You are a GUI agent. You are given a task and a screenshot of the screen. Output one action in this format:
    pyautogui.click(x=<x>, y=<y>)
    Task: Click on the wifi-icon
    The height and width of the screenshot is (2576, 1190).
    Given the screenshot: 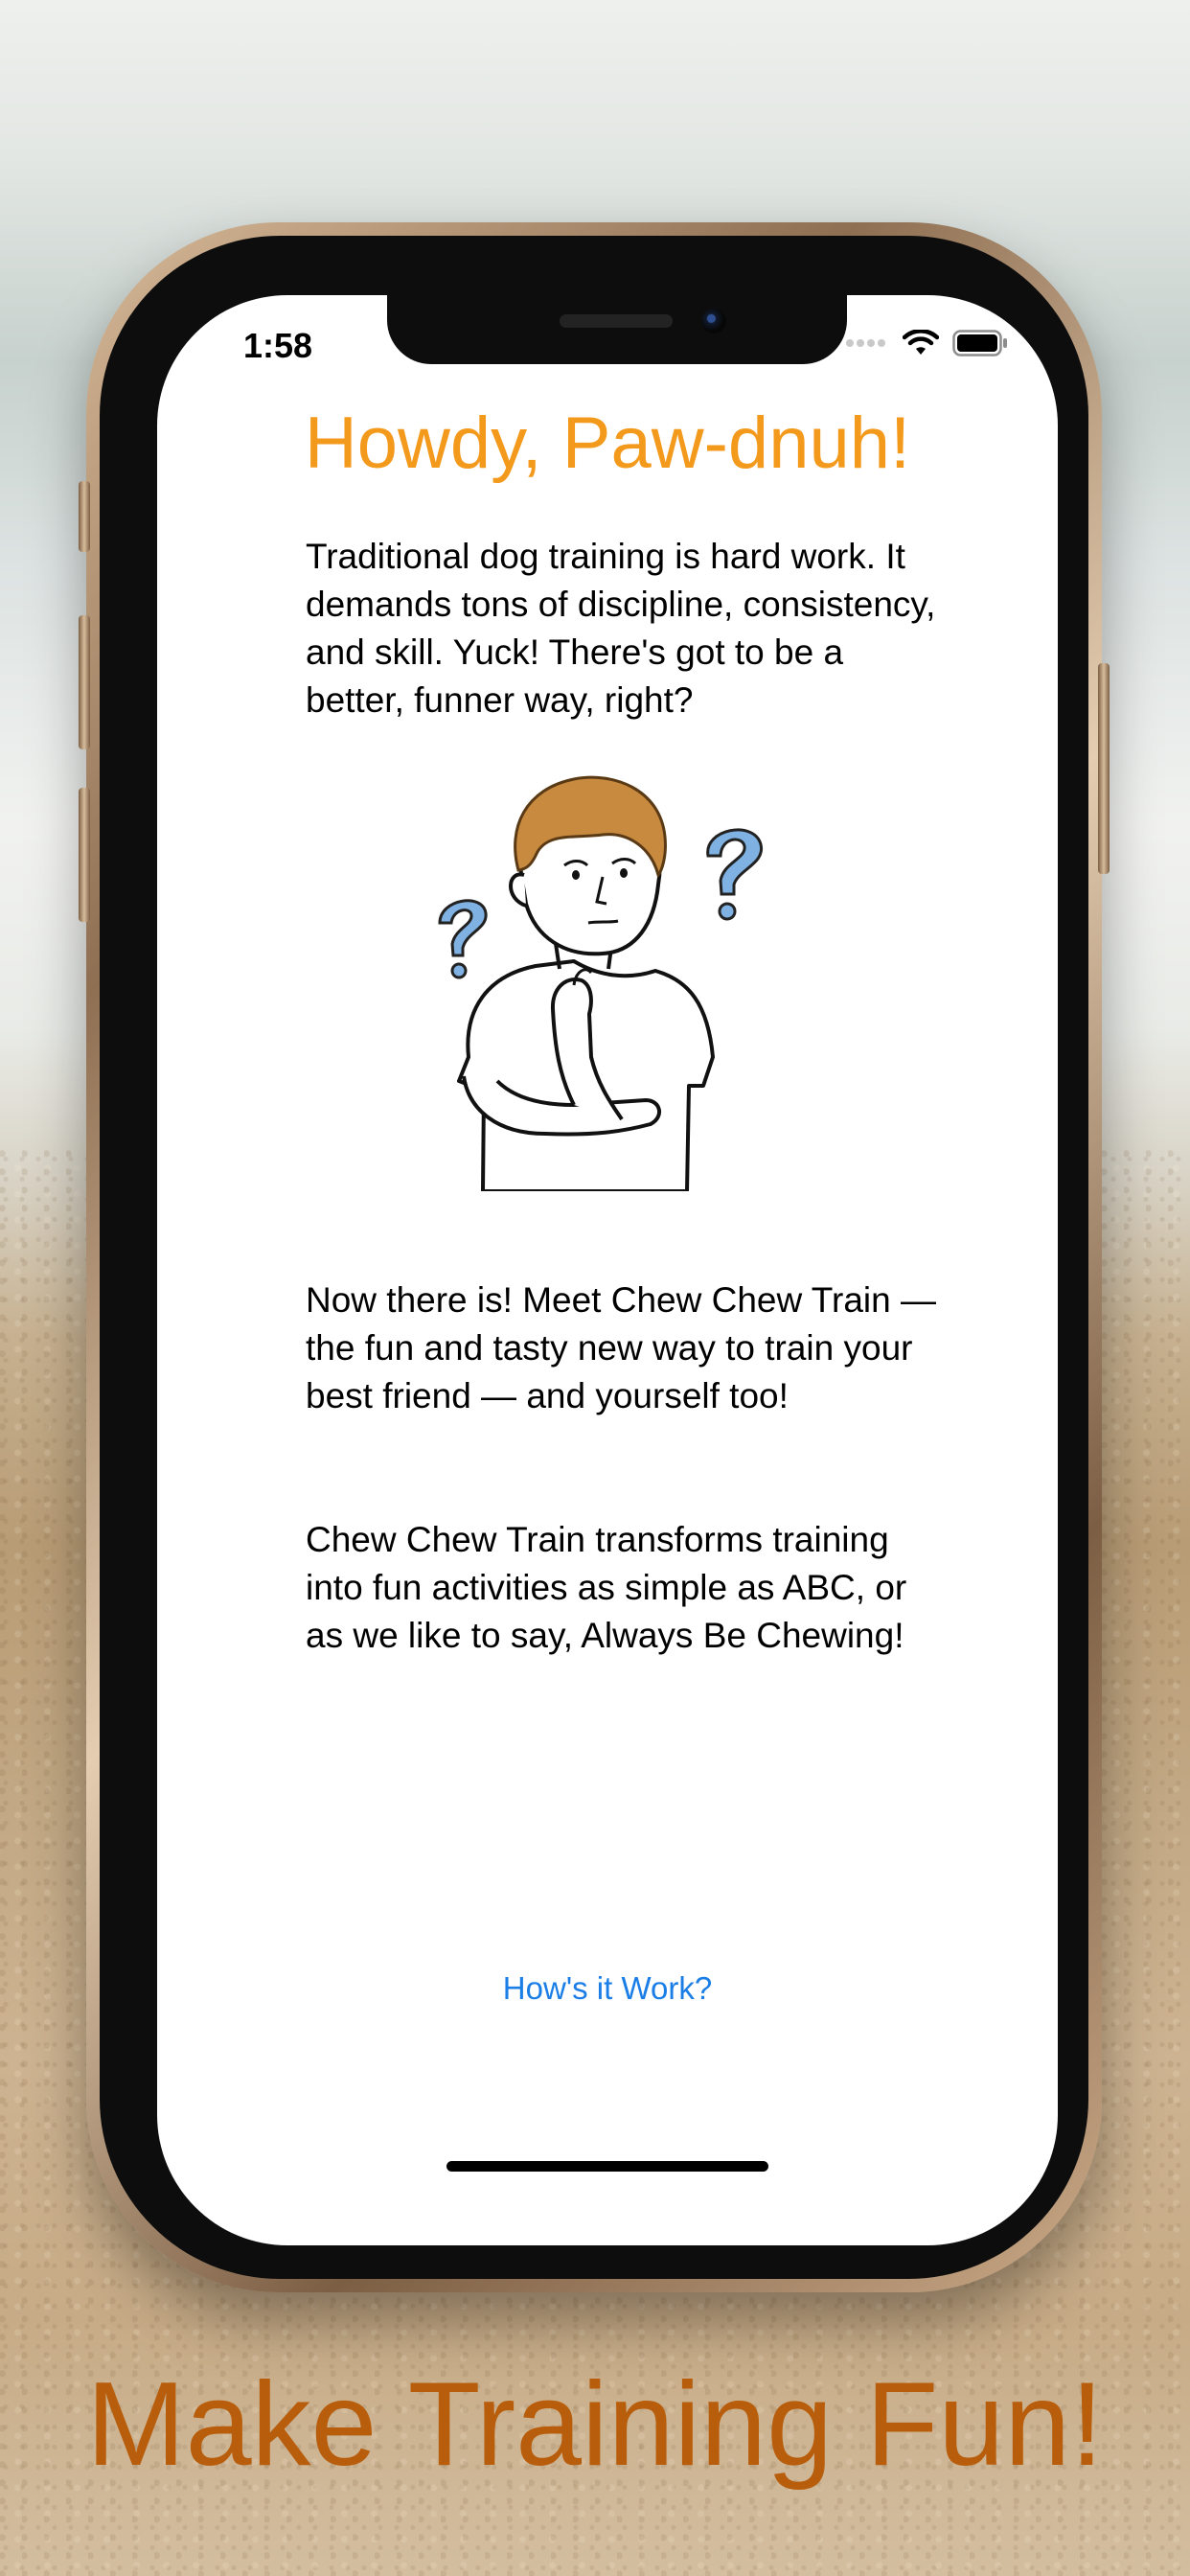 What is the action you would take?
    pyautogui.click(x=921, y=342)
    